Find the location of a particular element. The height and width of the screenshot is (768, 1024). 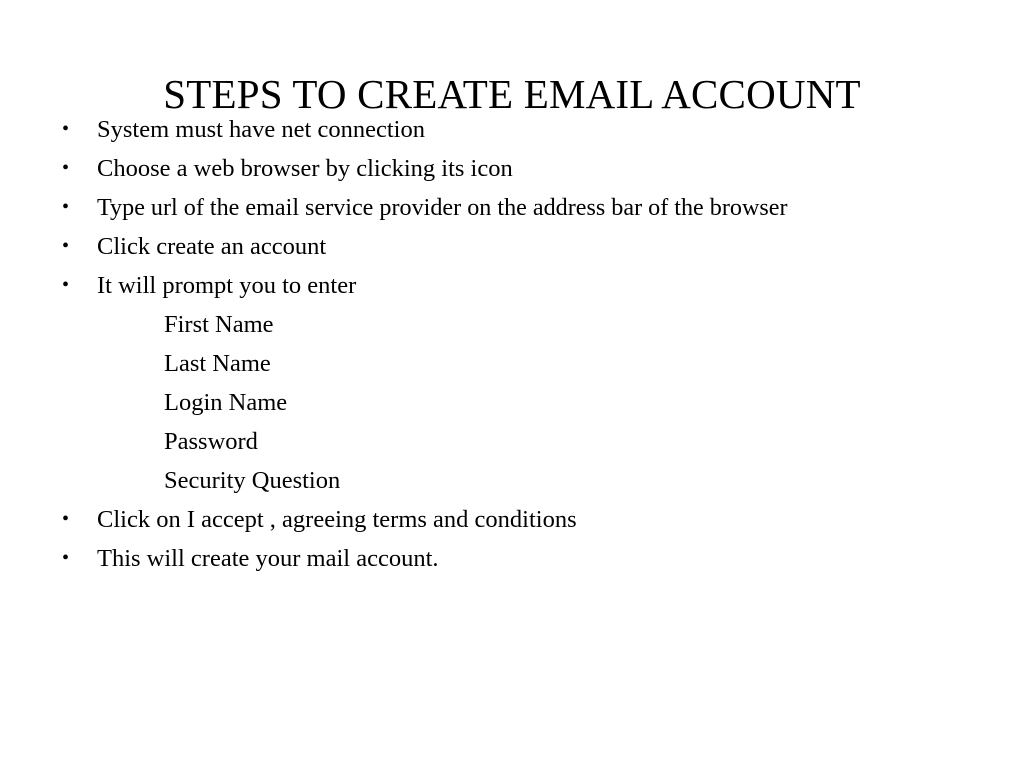

list-item-label: Security Question is located at coordinates (252, 480).